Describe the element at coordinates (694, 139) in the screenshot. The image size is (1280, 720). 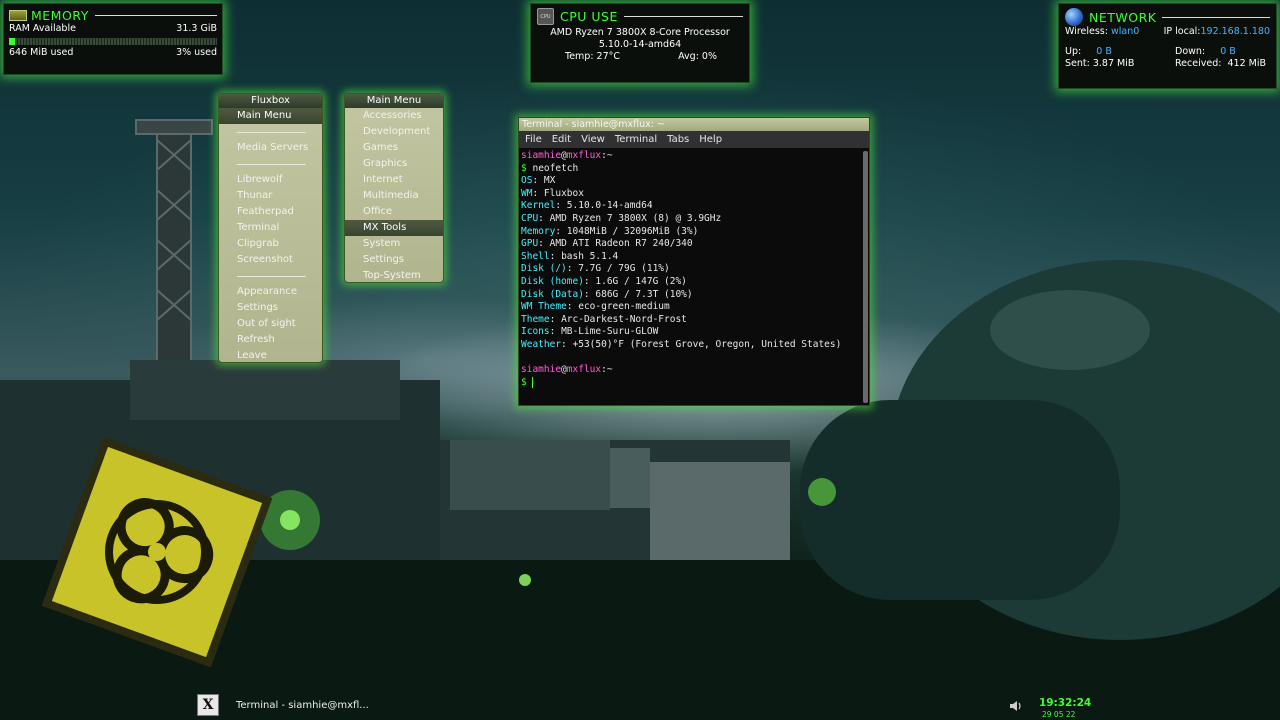
I see `terminal-menubar: File Edit View Terminal Tabs Help` at that location.